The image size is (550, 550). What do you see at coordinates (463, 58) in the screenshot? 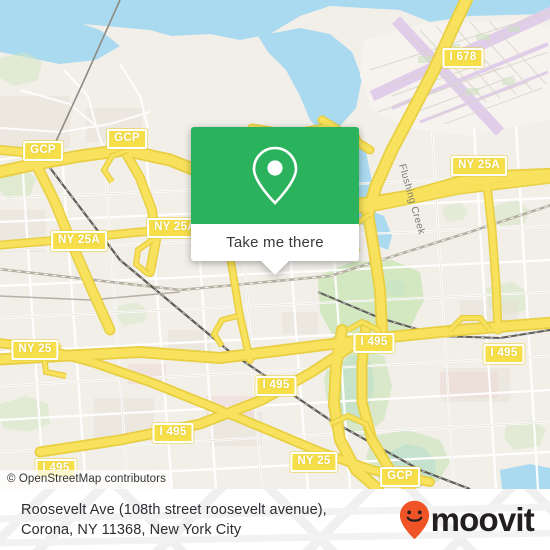
I see `route-shield: I 678` at bounding box center [463, 58].